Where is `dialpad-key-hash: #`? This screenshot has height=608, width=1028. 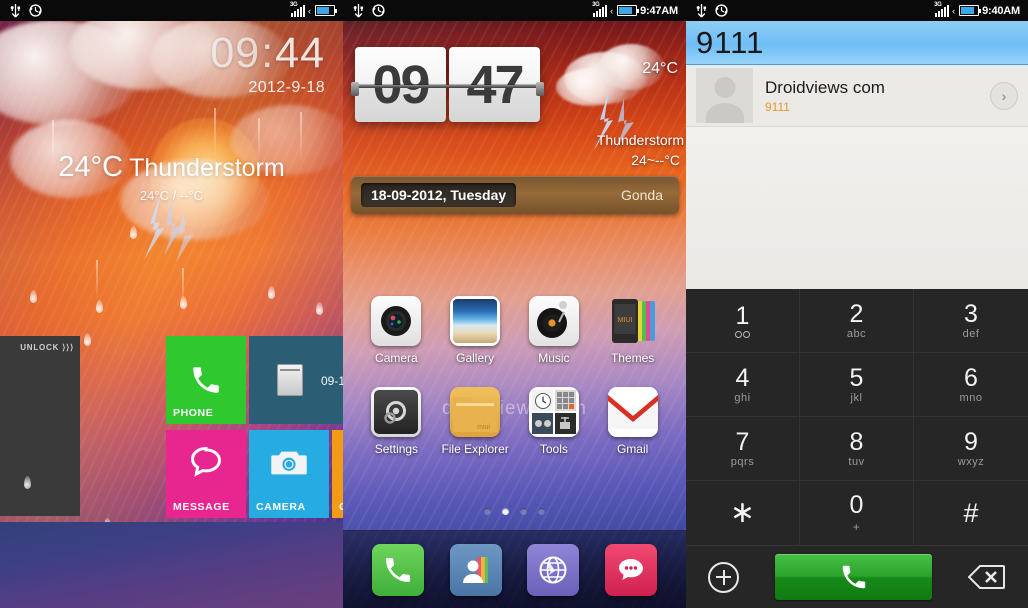
dialpad-key-hash: # is located at coordinates (971, 513).